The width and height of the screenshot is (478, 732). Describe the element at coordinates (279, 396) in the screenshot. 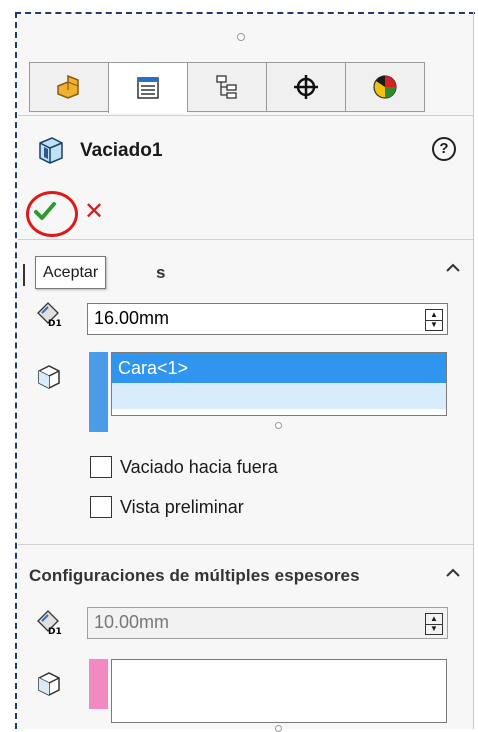

I see `list-empty-row` at that location.